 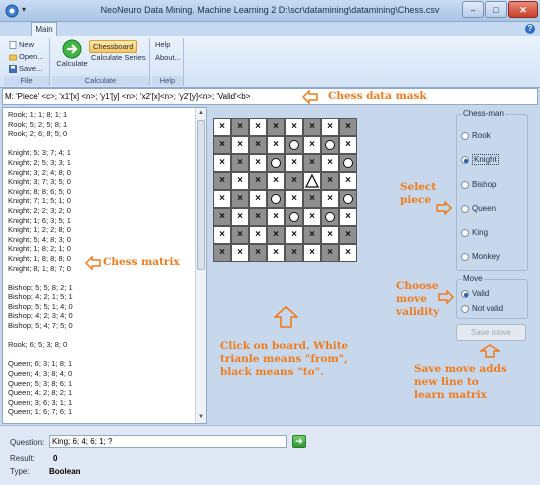 What do you see at coordinates (201, 113) in the screenshot?
I see `scroll-up-icon: ▲` at bounding box center [201, 113].